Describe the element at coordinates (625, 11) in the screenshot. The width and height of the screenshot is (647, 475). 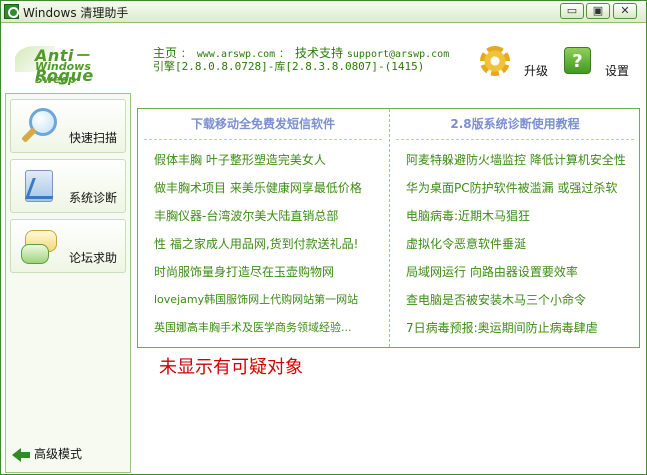
I see `close-button: ✕` at that location.